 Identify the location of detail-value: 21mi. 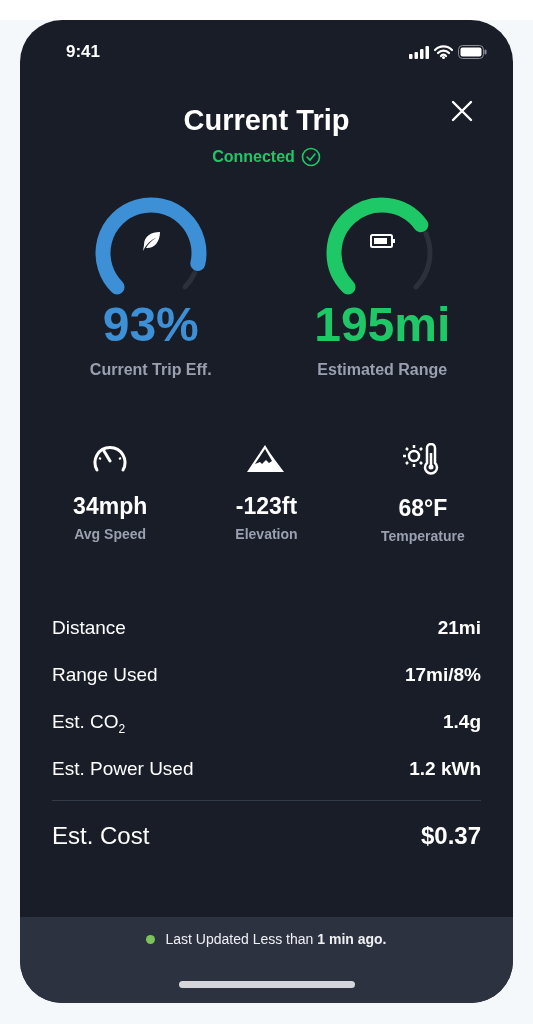
(459, 627).